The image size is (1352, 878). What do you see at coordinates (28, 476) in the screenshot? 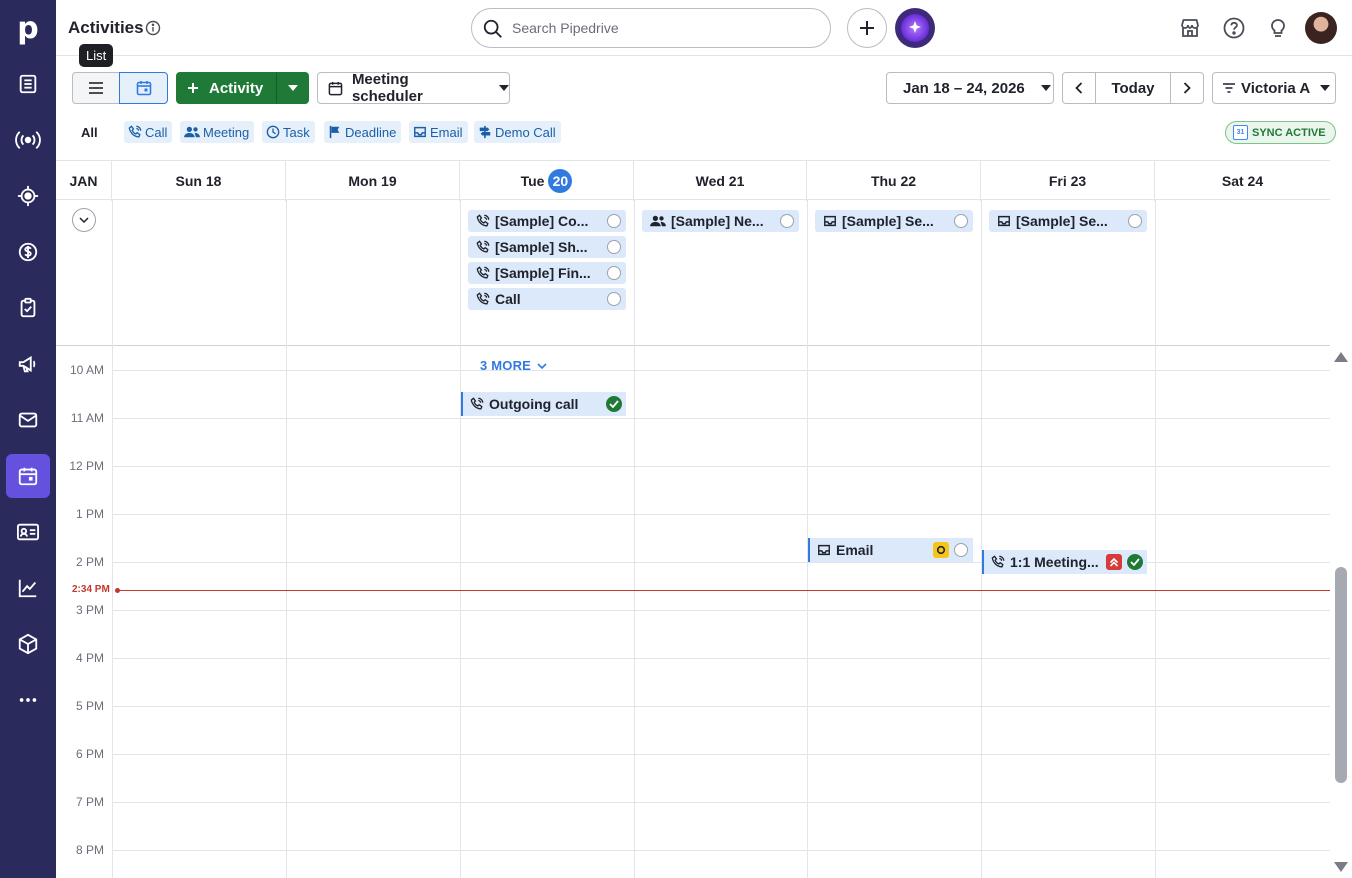
I see `calendar-icon` at bounding box center [28, 476].